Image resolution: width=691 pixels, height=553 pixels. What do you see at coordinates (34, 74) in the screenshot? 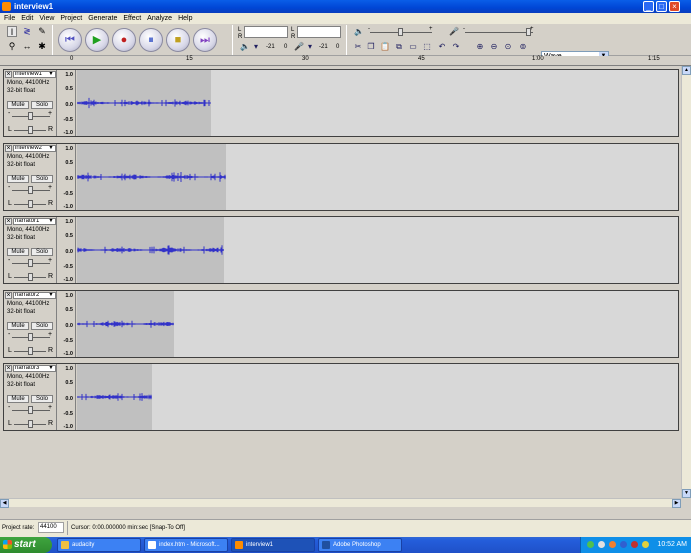
I see `track-name-menu: interview1 ▼` at bounding box center [34, 74].